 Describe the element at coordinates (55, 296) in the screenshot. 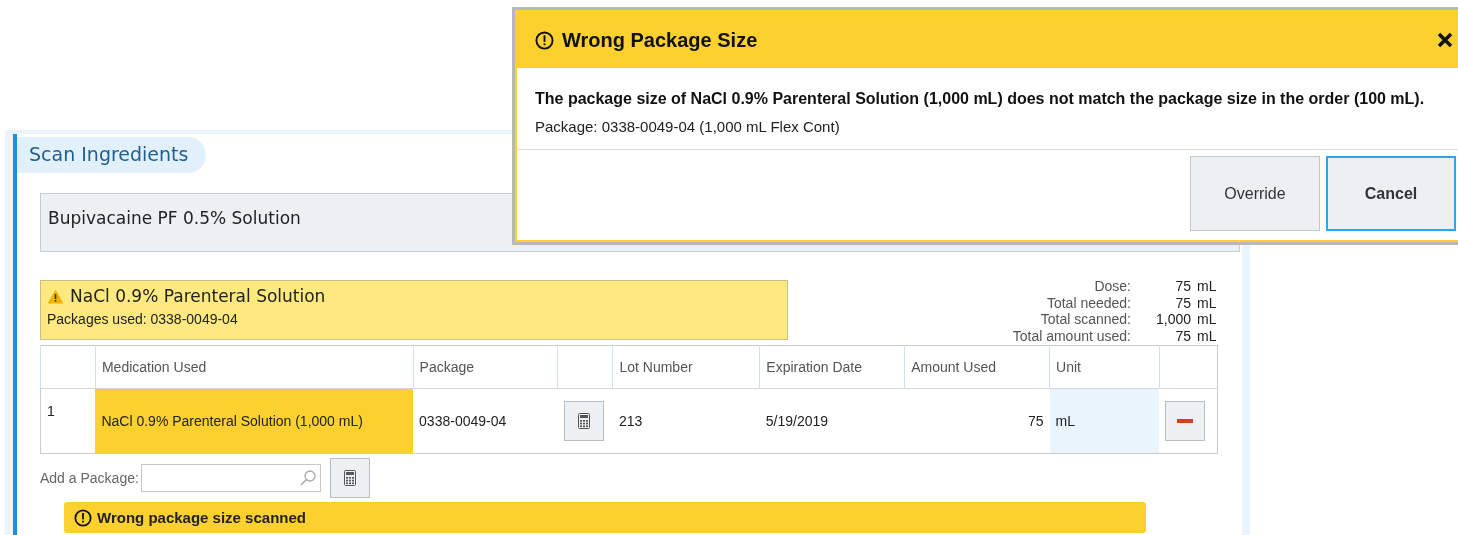

I see `warning-icon` at that location.